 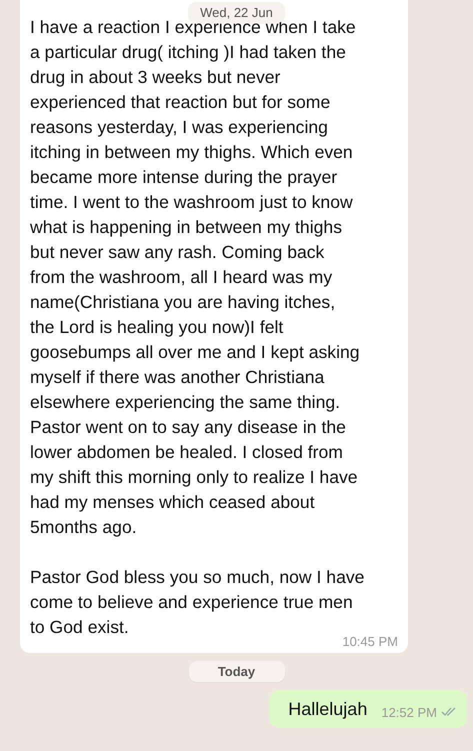 I want to click on message-time: 12:52 PM, so click(x=409, y=712).